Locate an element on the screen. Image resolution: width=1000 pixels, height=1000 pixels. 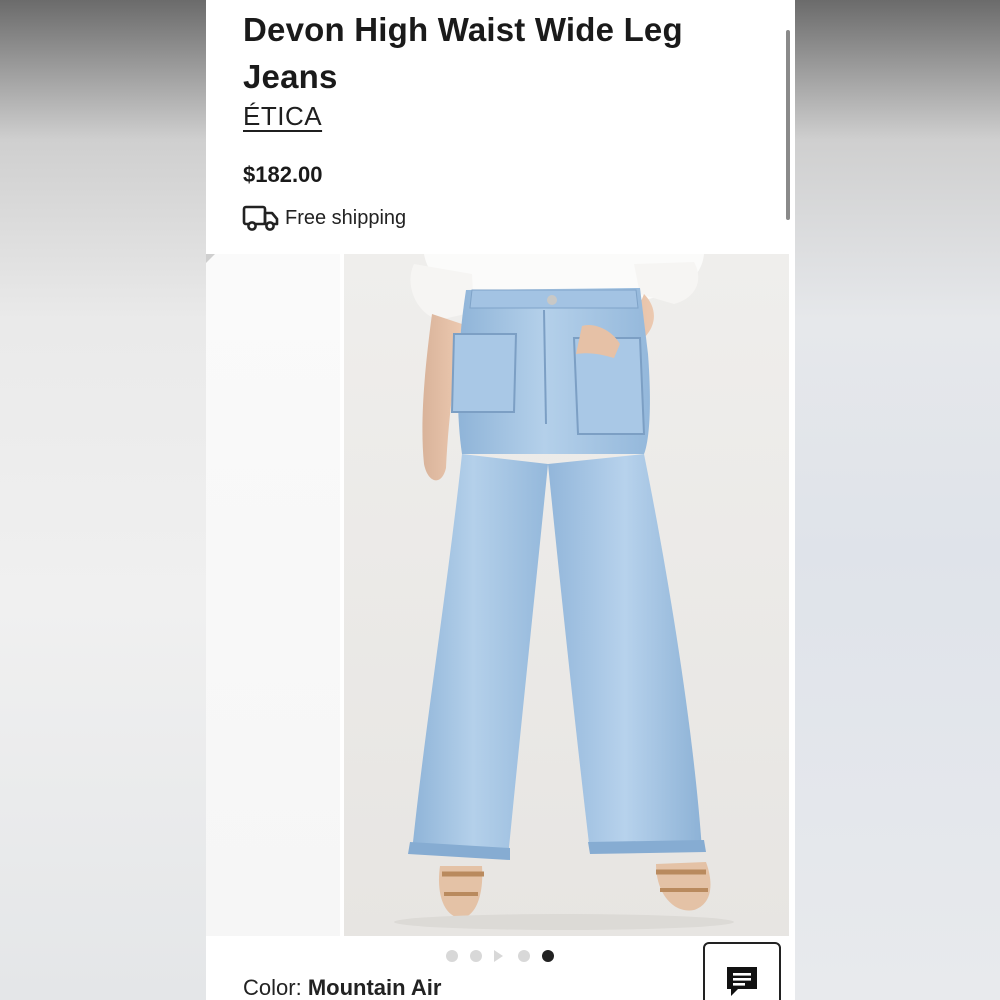
product-price: $182.00 is located at coordinates (283, 174).